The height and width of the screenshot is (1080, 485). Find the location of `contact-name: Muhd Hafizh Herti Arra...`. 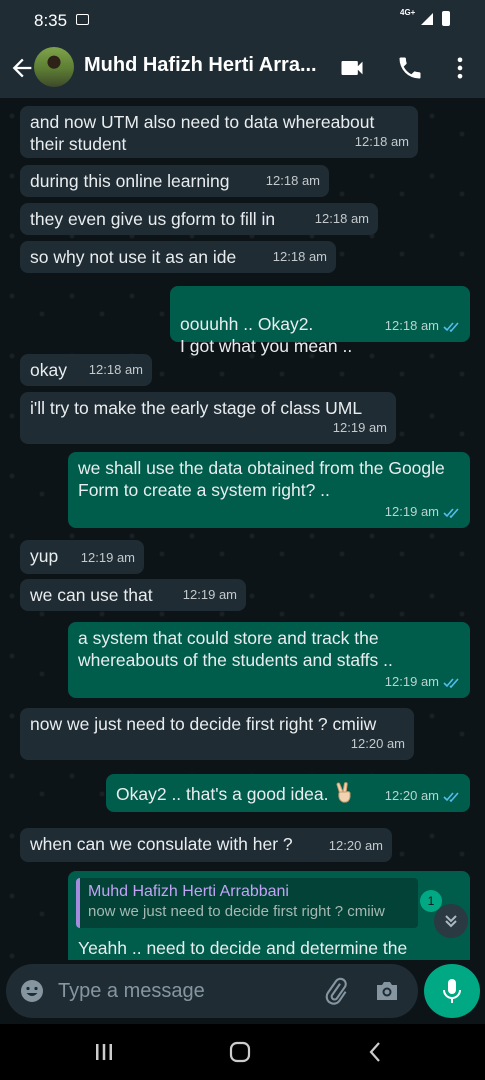

contact-name: Muhd Hafizh Herti Arra... is located at coordinates (203, 65).